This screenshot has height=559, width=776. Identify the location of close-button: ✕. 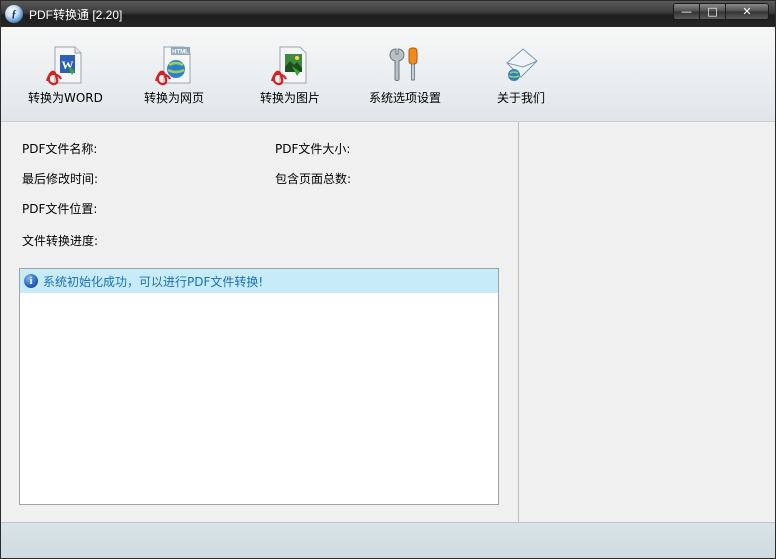
(747, 11).